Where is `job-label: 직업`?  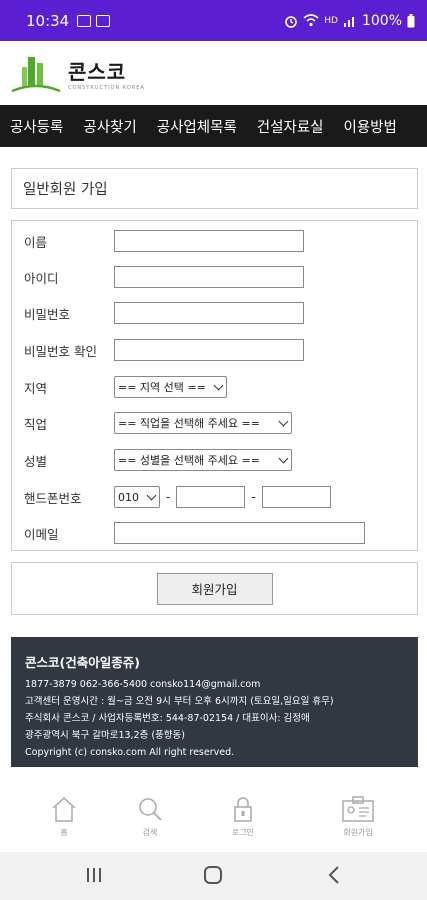 job-label: 직업 is located at coordinates (36, 424).